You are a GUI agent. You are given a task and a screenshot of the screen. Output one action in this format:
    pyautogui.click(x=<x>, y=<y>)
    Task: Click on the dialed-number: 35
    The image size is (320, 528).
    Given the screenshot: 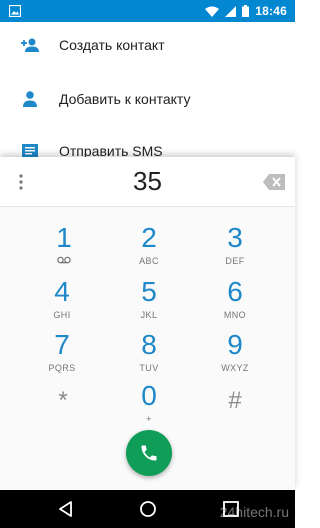 What is the action you would take?
    pyautogui.click(x=147, y=181)
    